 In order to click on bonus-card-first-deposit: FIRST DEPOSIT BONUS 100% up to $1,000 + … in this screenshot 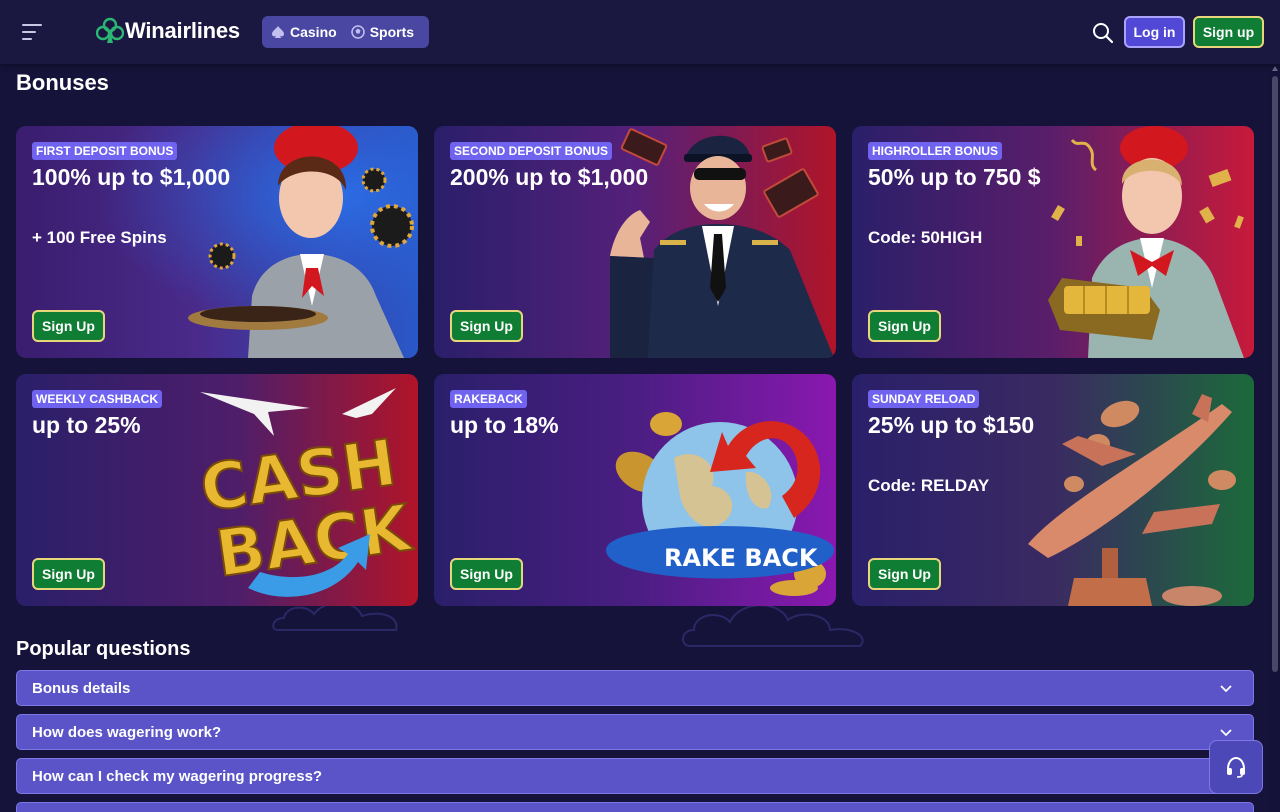, I will do `click(217, 242)`.